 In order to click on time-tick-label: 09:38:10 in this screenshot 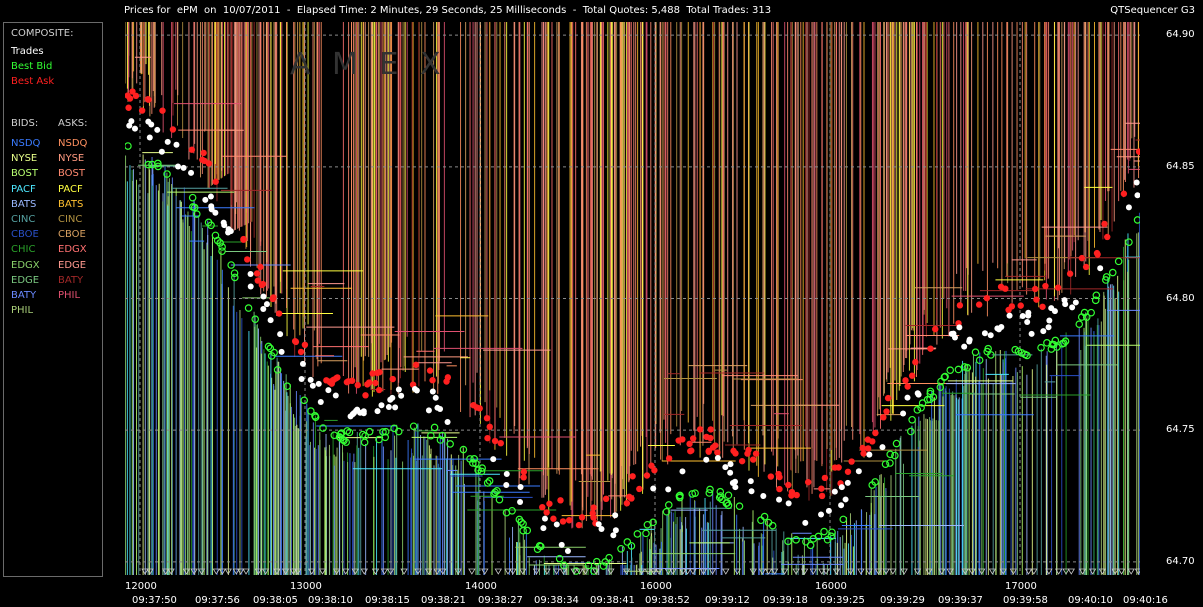, I will do `click(330, 600)`.